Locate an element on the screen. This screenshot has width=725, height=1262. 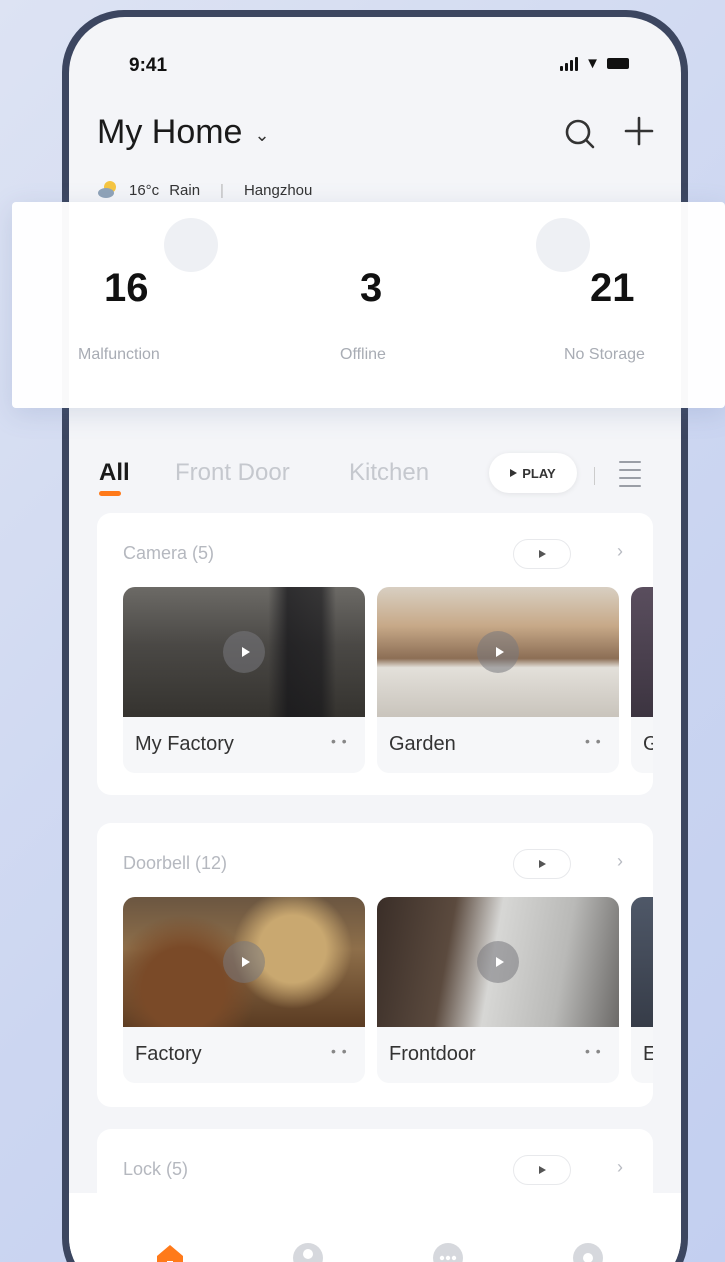
wifi-icon: ▼ is located at coordinates (592, 63).